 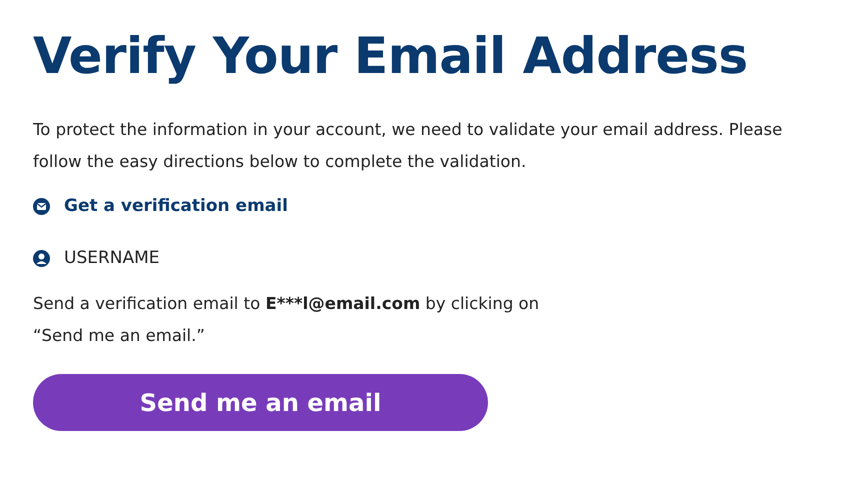 I want to click on user-icon, so click(x=41, y=258).